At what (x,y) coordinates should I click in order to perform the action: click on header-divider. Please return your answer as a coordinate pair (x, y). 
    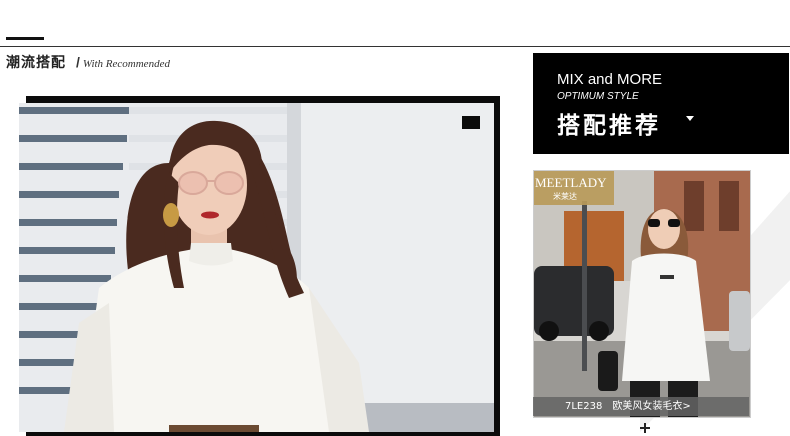
    Looking at the image, I should click on (395, 46).